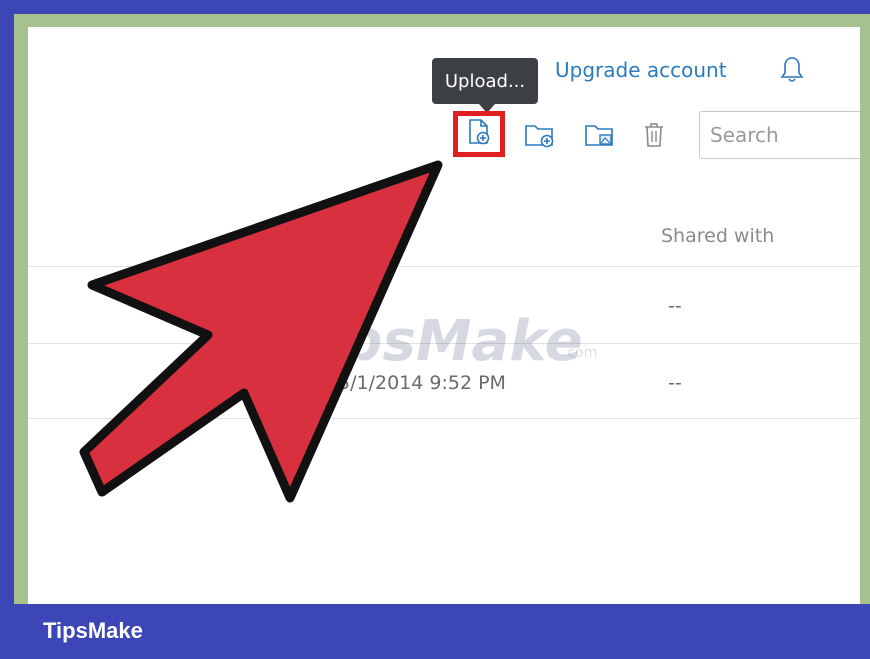  What do you see at coordinates (792, 70) in the screenshot?
I see `bell-icon` at bounding box center [792, 70].